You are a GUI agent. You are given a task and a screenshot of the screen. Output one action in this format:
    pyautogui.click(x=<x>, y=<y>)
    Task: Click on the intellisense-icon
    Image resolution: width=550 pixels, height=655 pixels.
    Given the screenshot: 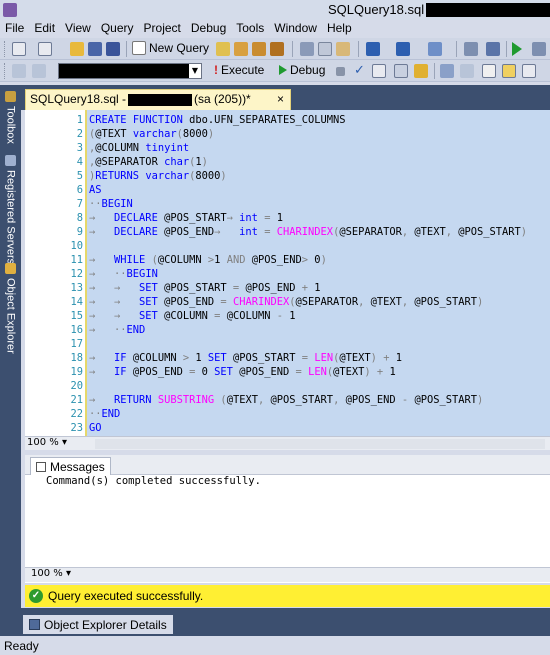 What is the action you would take?
    pyautogui.click(x=447, y=71)
    